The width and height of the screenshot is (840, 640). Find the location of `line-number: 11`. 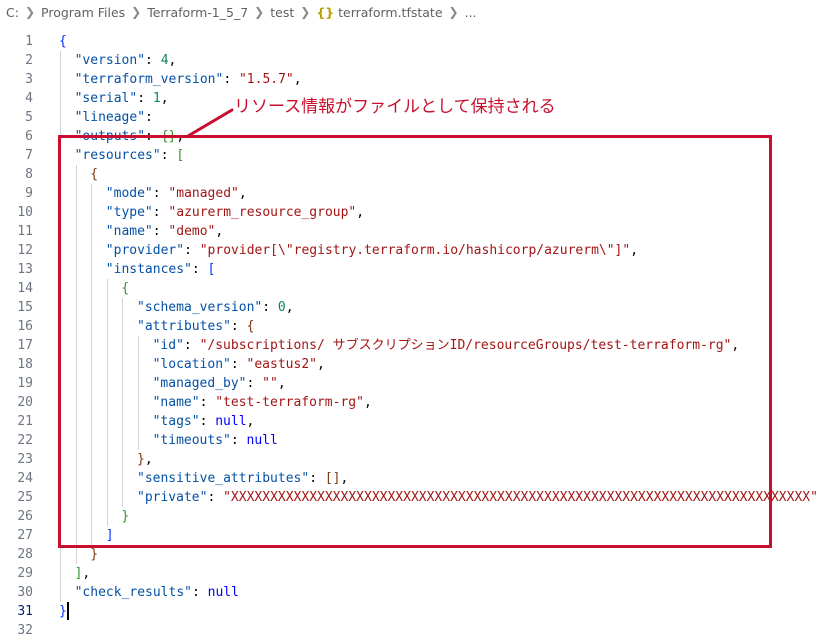

line-number: 11 is located at coordinates (25, 231).